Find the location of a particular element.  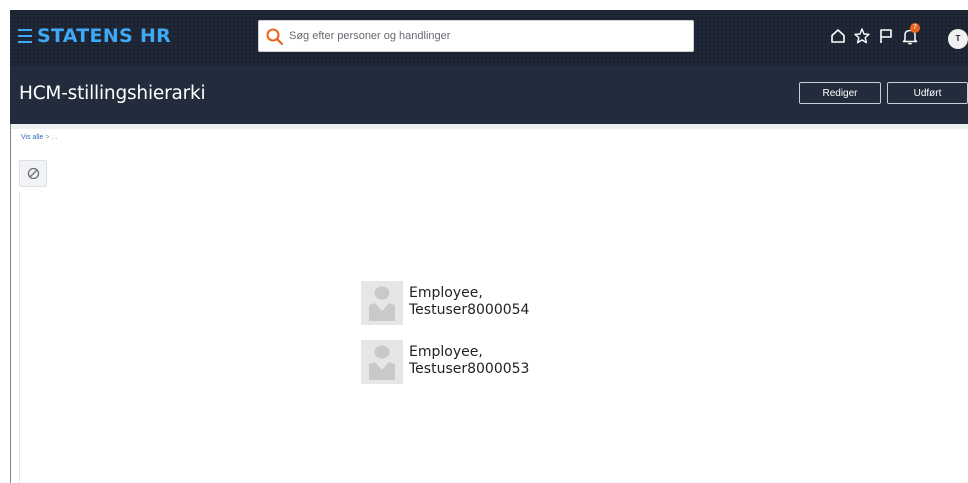

flag-icon is located at coordinates (886, 36).